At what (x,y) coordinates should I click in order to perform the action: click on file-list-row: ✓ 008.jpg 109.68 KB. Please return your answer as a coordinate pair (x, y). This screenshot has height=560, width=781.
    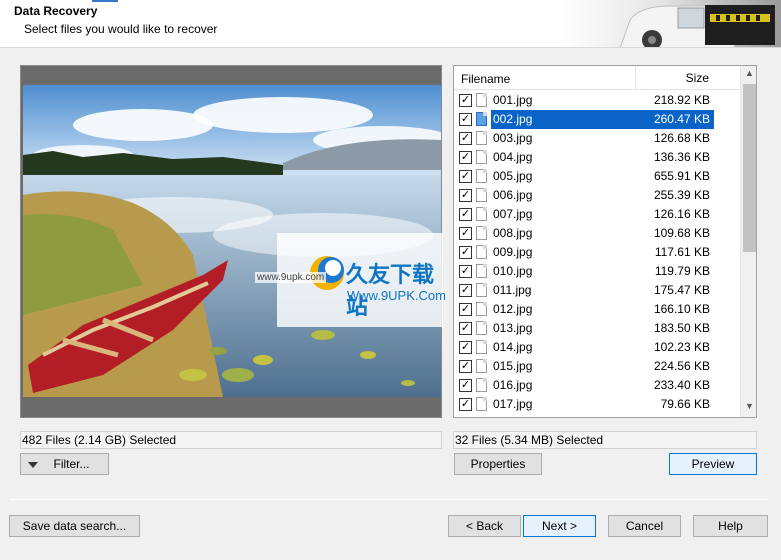
    Looking at the image, I should click on (597, 233).